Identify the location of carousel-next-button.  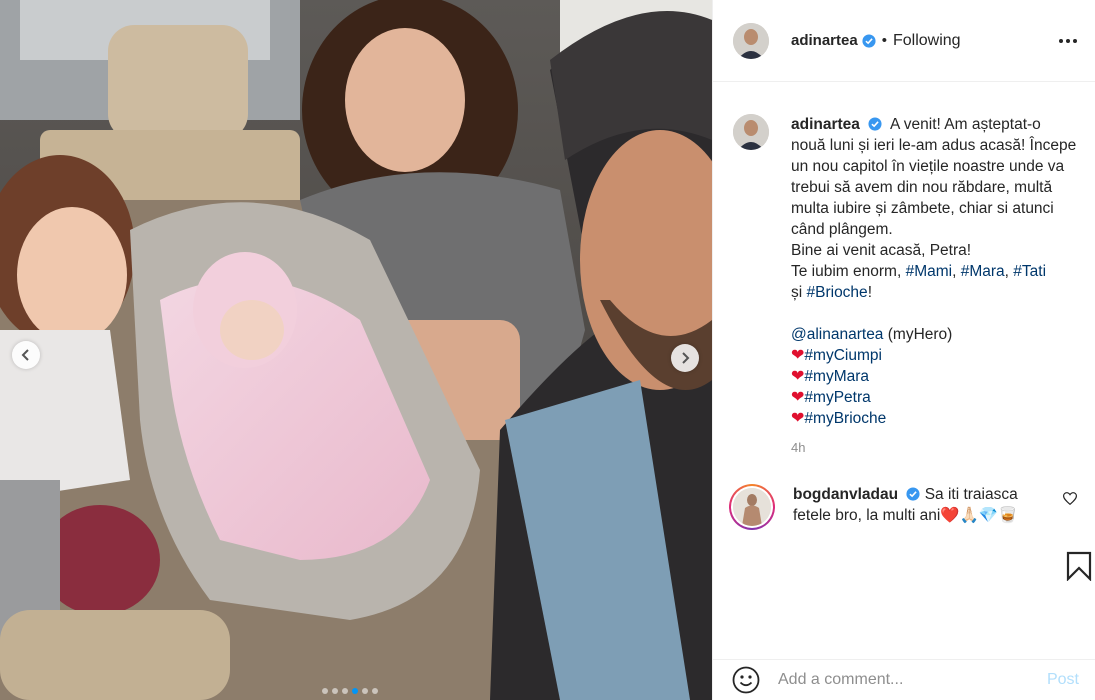
(685, 358).